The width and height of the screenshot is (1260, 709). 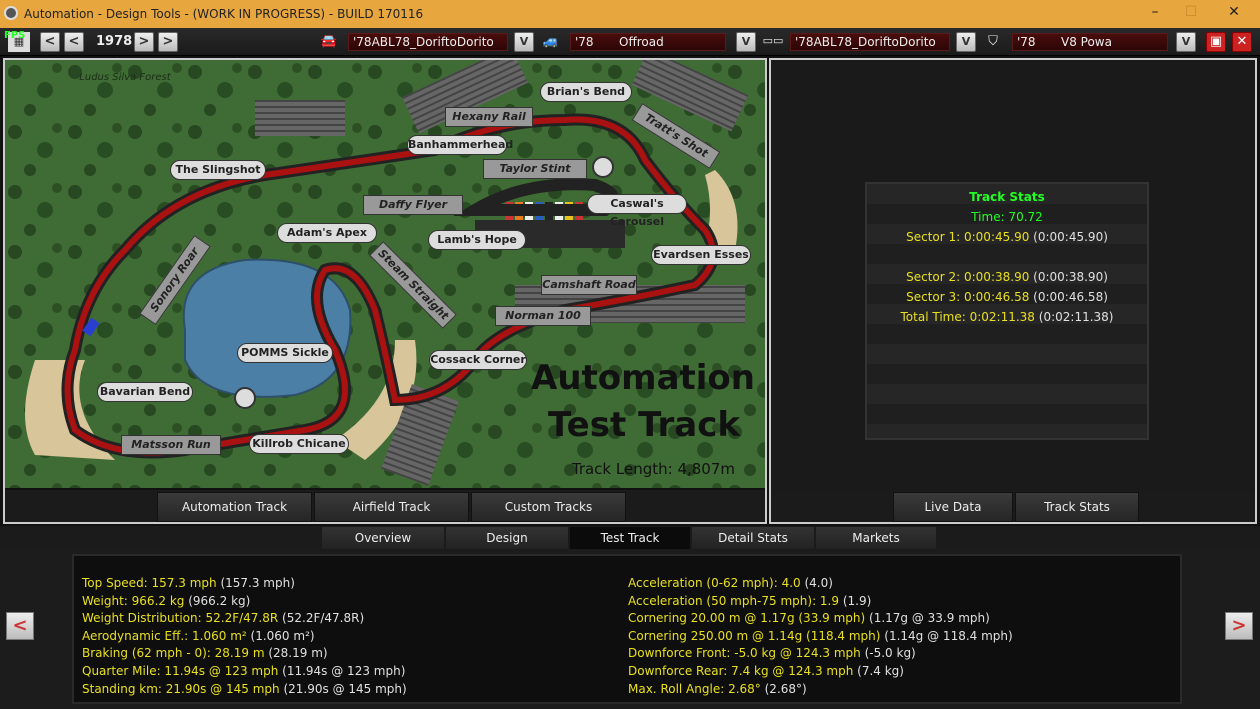 What do you see at coordinates (641, 42) in the screenshot?
I see `trim-name: Offroad` at bounding box center [641, 42].